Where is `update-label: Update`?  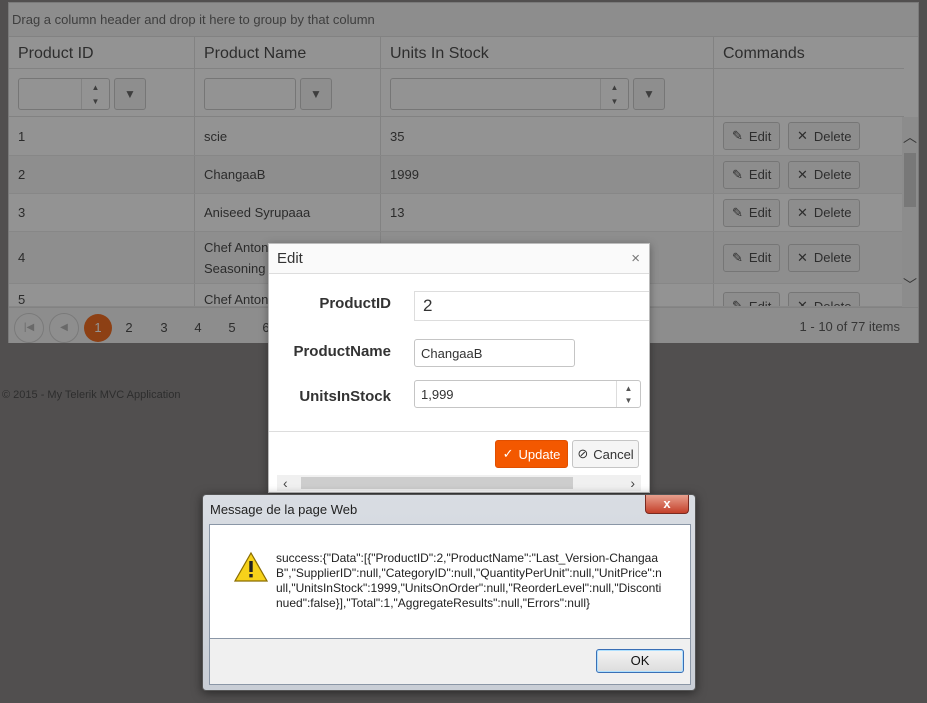
update-label: Update is located at coordinates (539, 454).